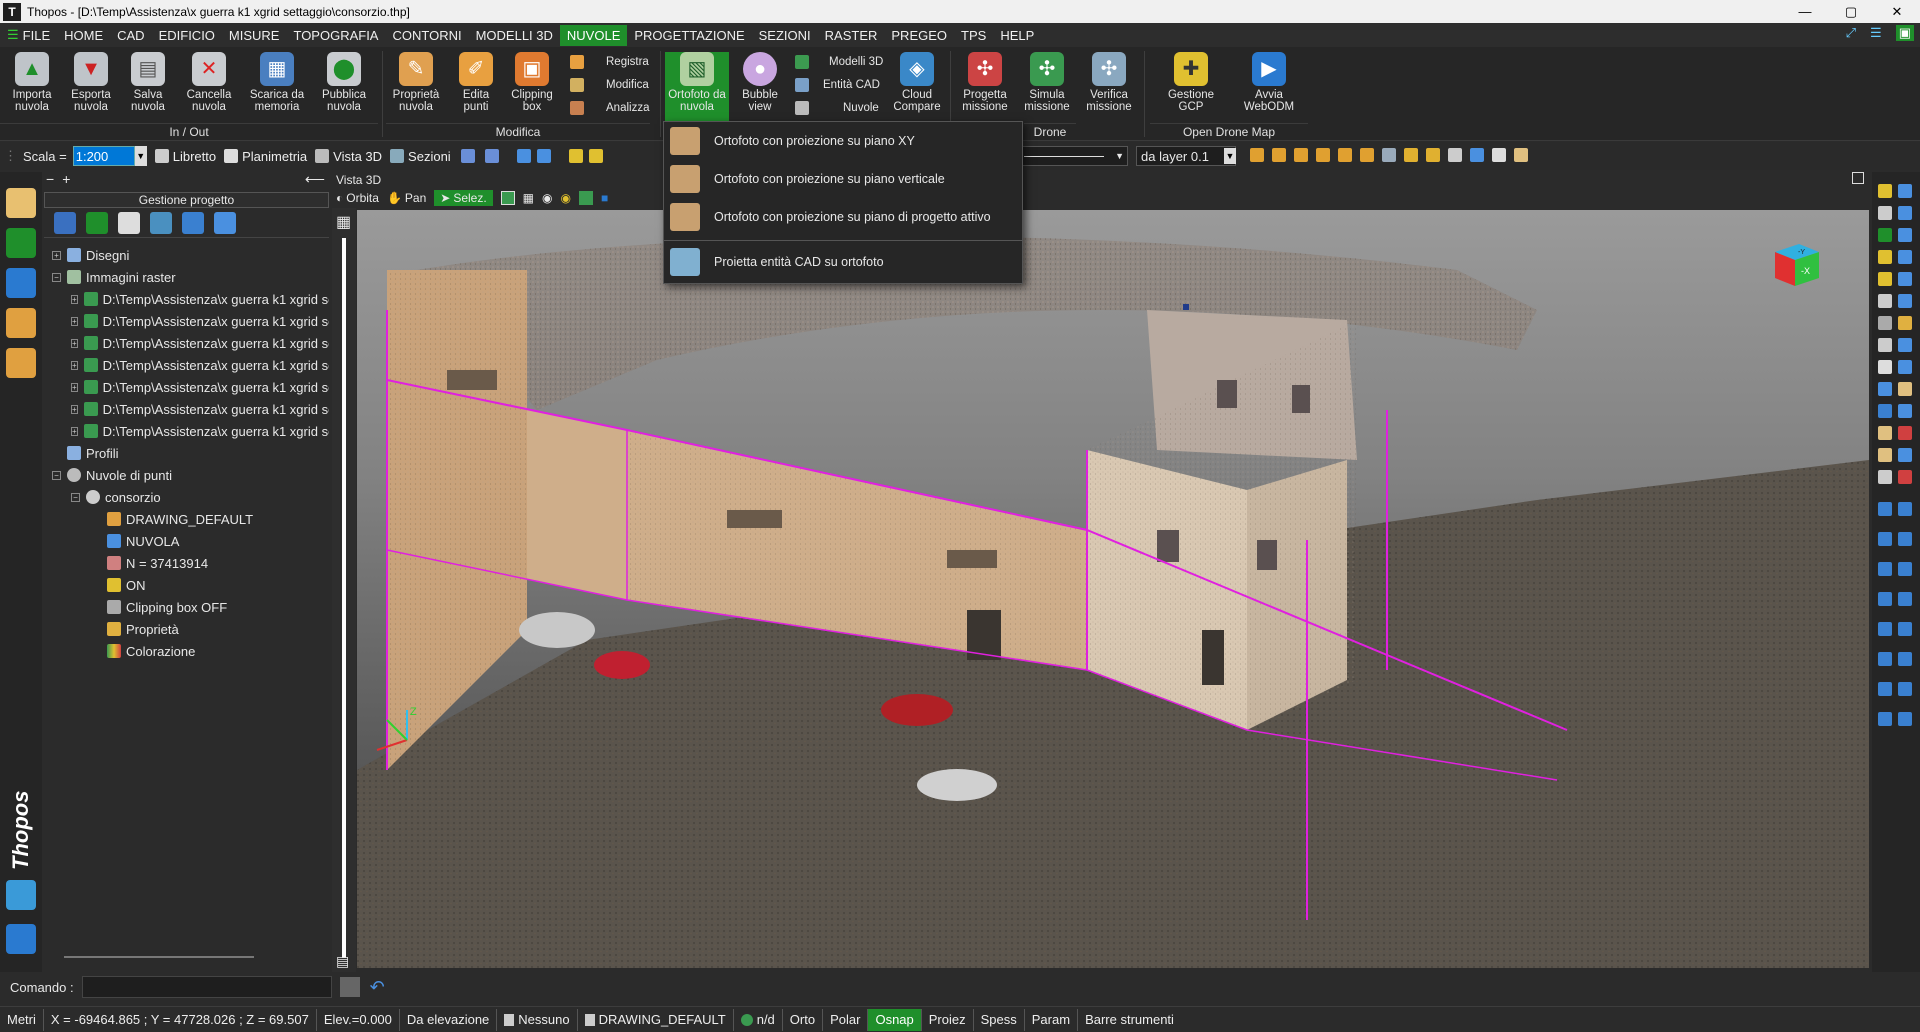 This screenshot has width=1920, height=1032. Describe the element at coordinates (839, 62) in the screenshot. I see `modelli-3d-button: Modelli 3D` at that location.